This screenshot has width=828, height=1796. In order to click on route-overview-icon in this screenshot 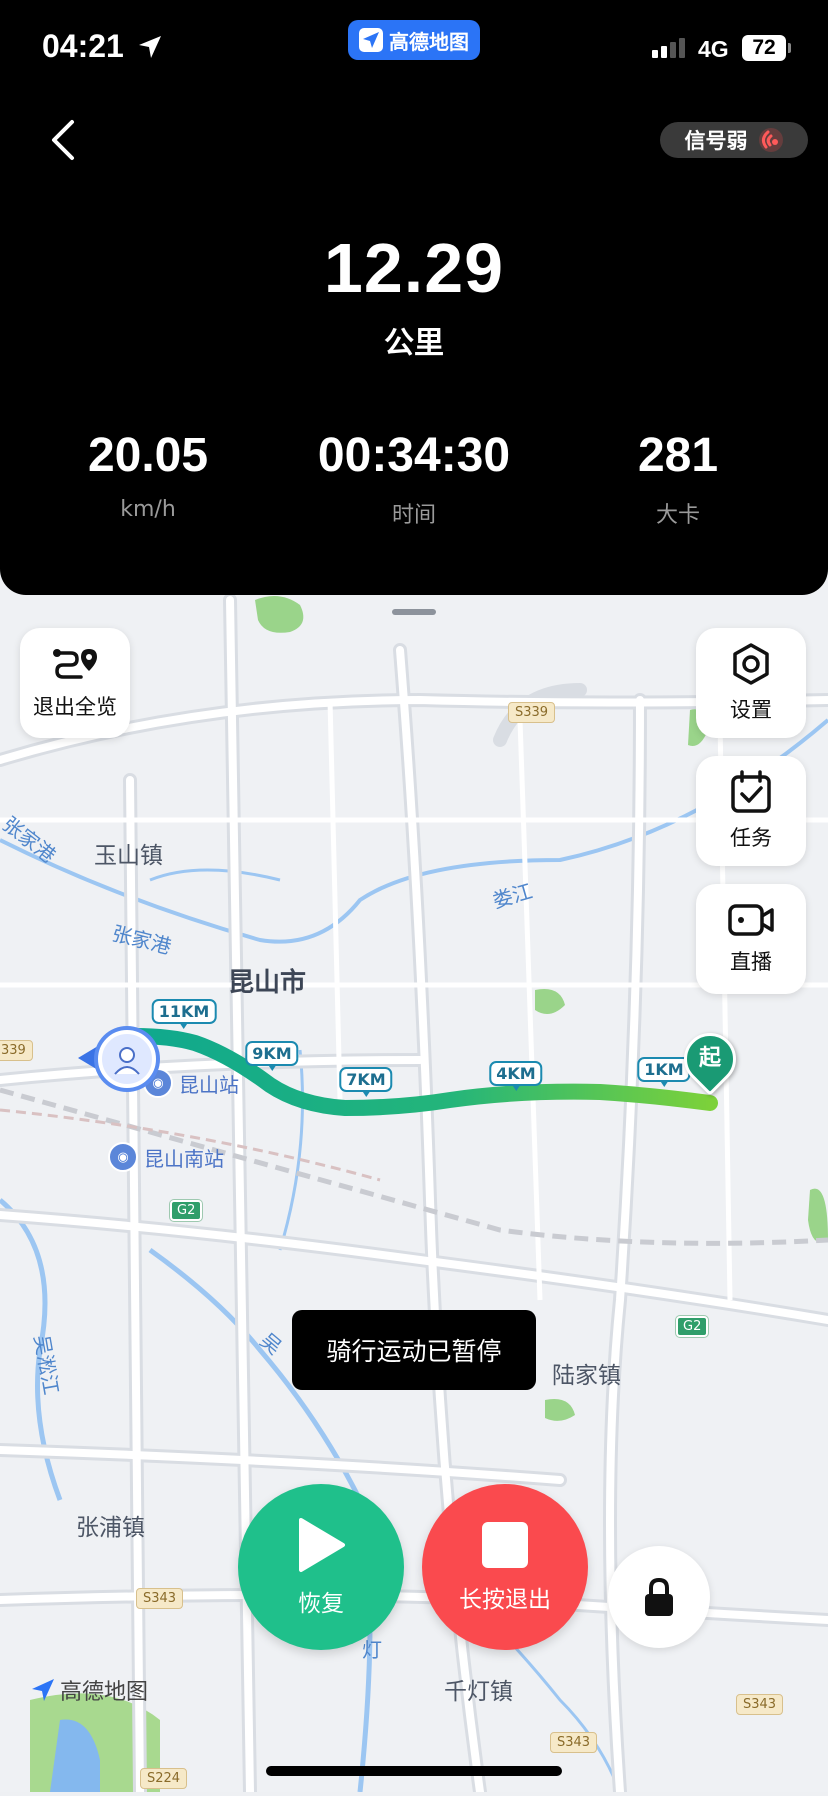, I will do `click(75, 664)`.